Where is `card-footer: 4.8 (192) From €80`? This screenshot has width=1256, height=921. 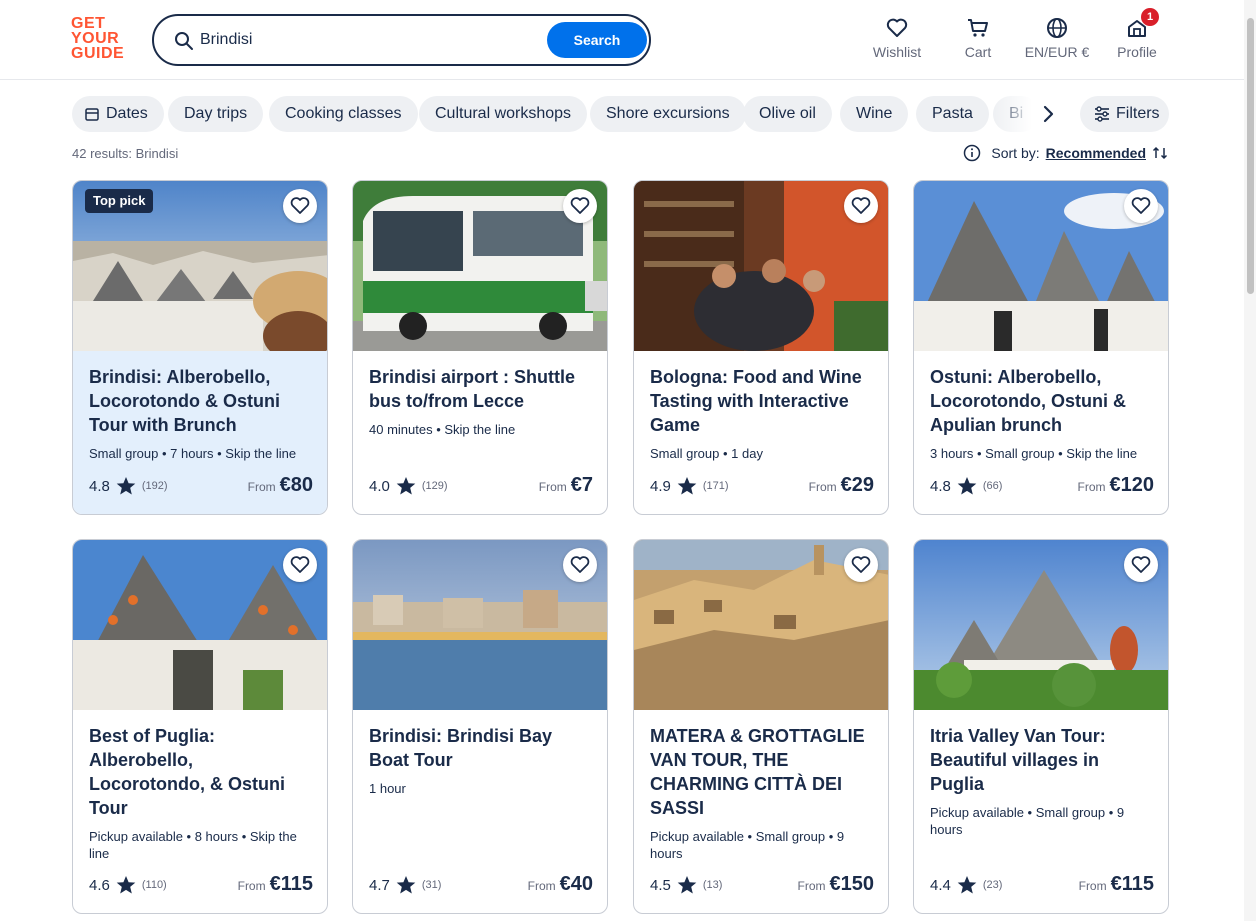 card-footer: 4.8 (192) From €80 is located at coordinates (201, 486).